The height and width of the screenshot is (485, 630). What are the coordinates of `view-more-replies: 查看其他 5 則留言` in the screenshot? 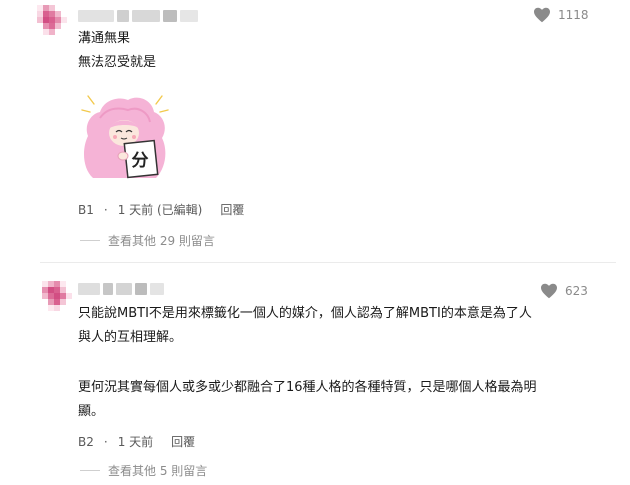 It's located at (143, 470).